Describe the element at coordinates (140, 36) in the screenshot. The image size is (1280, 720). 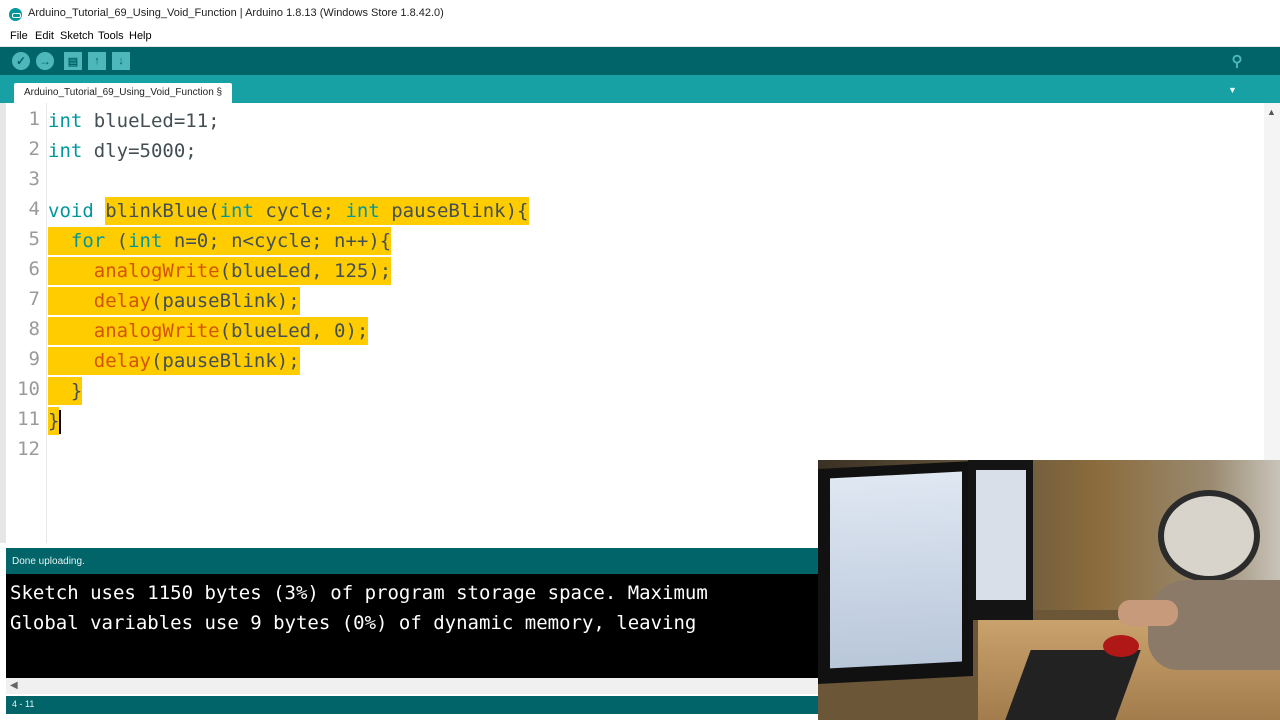
I see `menu-help: Help` at that location.